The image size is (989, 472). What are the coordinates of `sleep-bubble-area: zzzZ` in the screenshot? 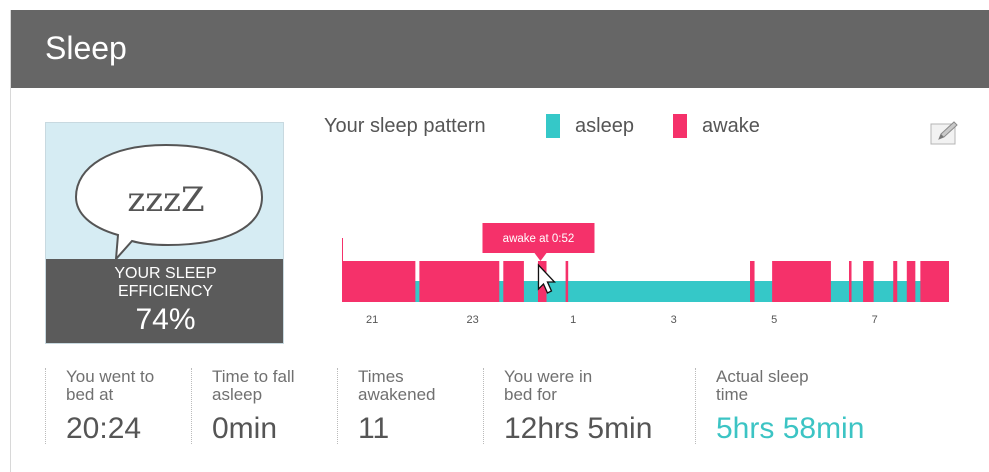 It's located at (164, 192).